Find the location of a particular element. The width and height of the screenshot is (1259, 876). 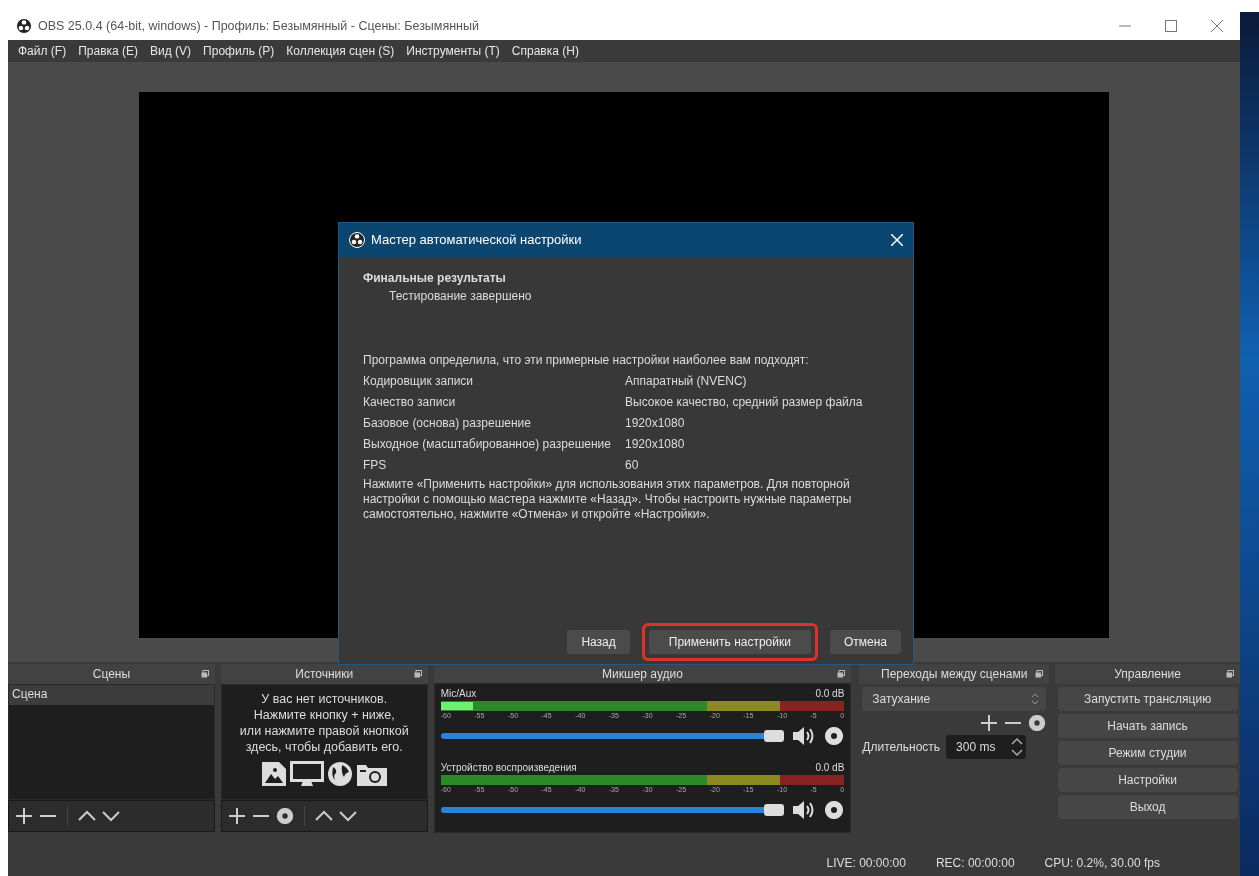

setting-value: Высокое качество, средний размер файла is located at coordinates (744, 402).